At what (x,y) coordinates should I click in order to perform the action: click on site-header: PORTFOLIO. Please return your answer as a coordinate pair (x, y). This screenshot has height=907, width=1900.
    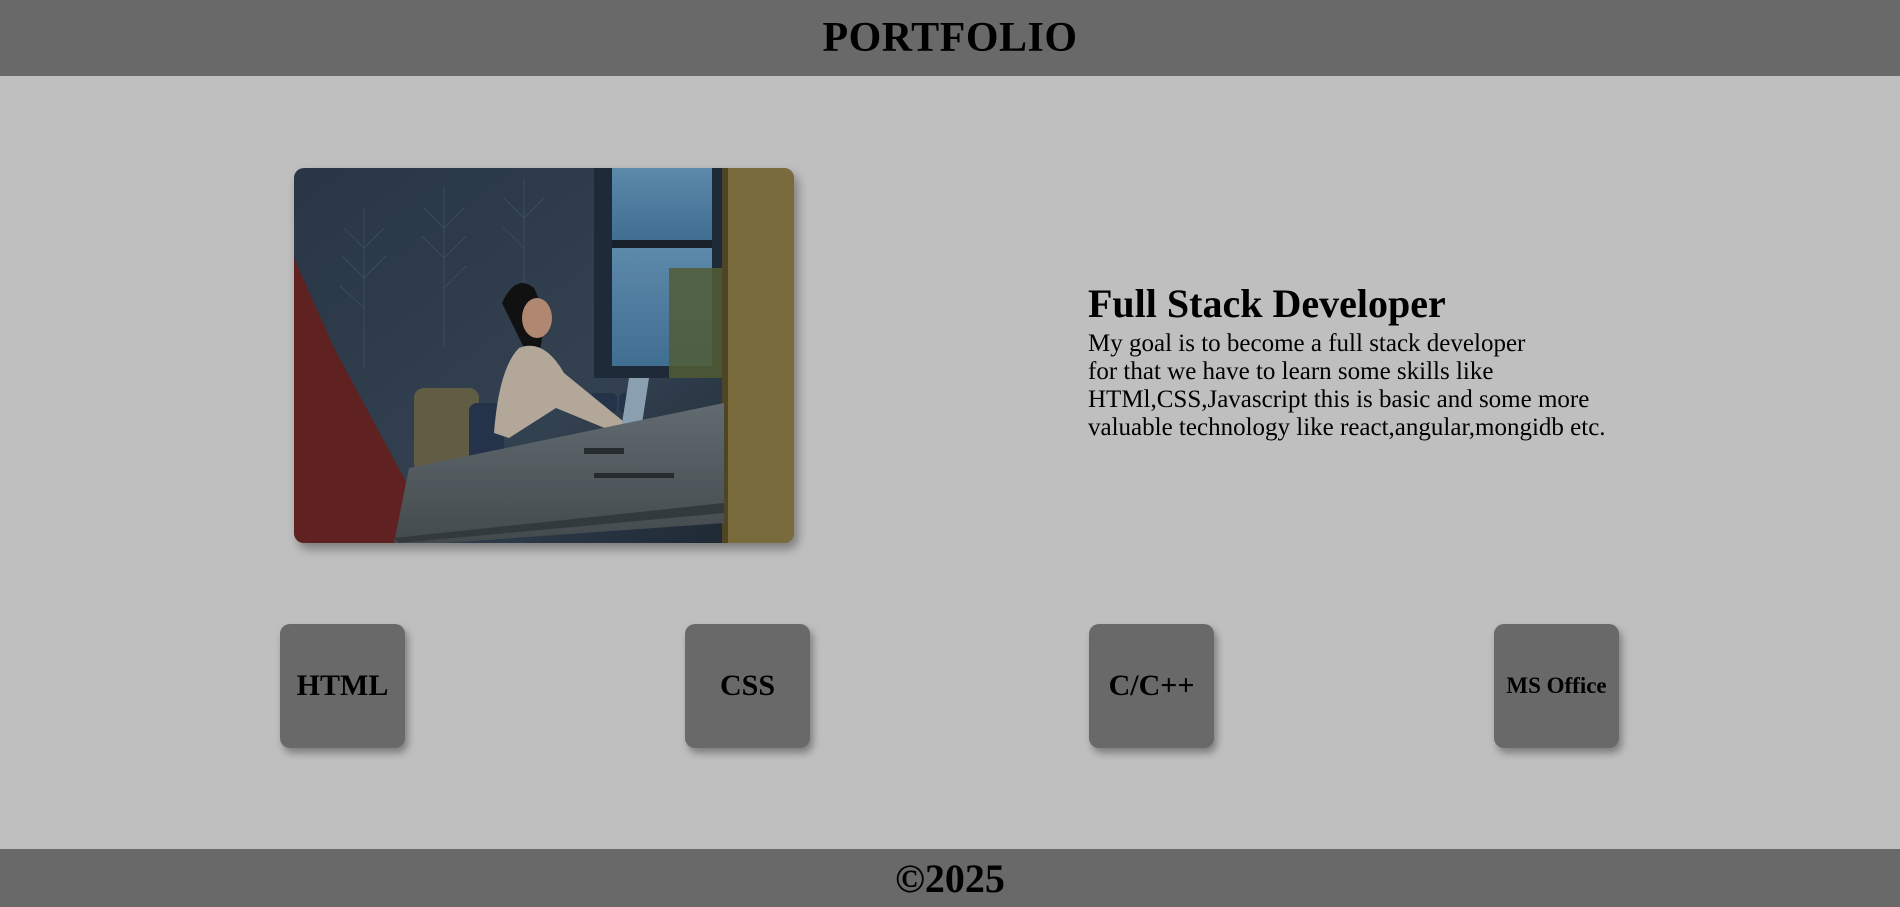
    Looking at the image, I should click on (950, 38).